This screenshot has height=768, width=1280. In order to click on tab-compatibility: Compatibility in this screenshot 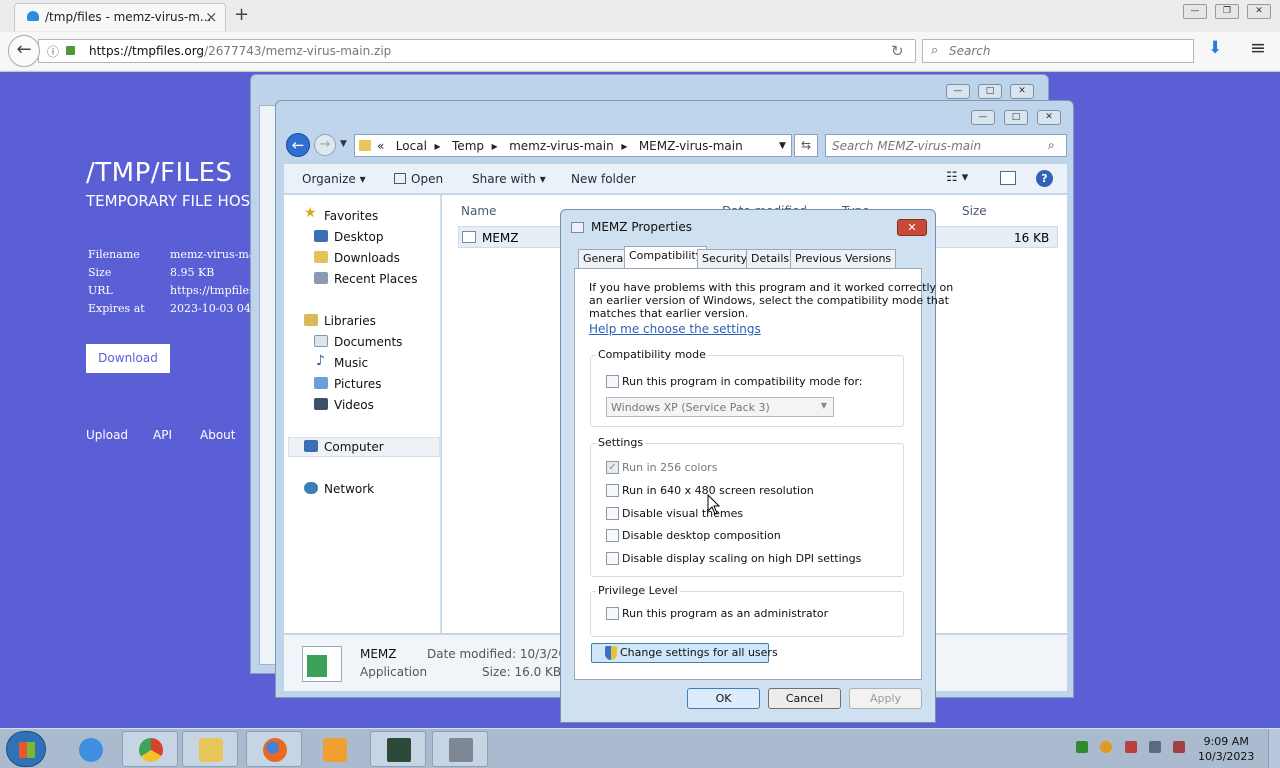, I will do `click(666, 257)`.